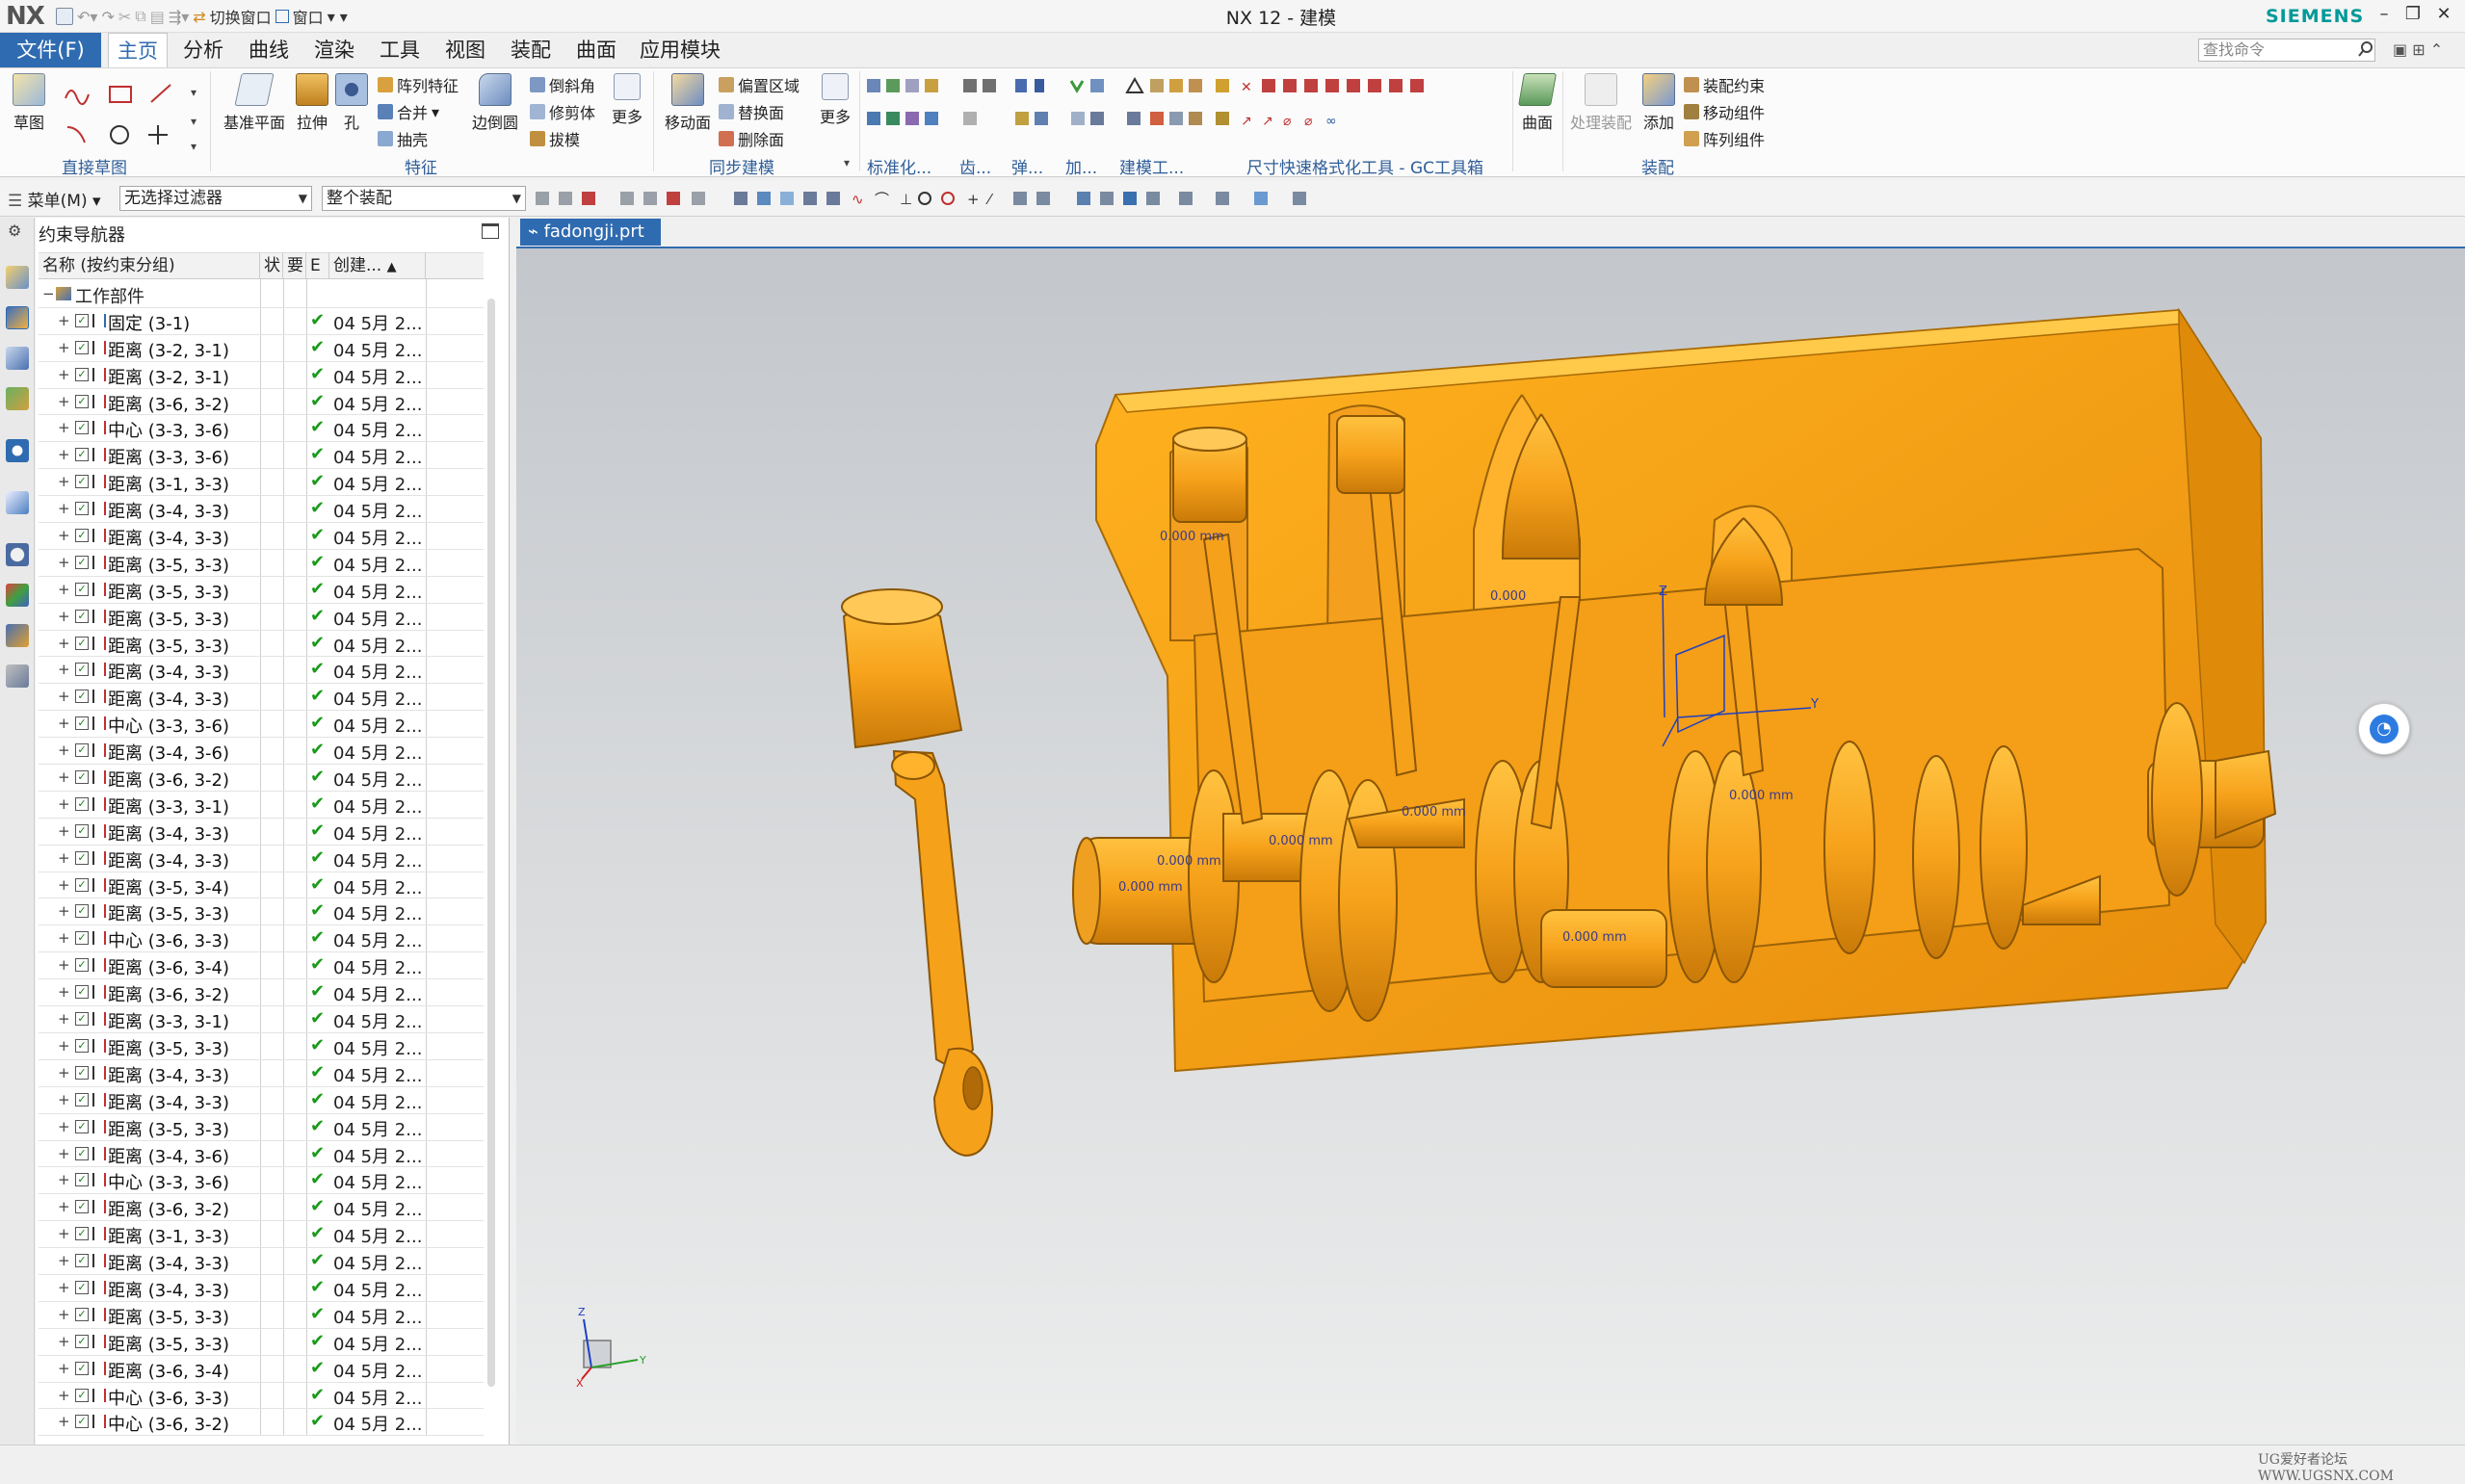 The height and width of the screenshot is (1484, 2465). What do you see at coordinates (2384, 15) in the screenshot?
I see `minimize-icon: –` at bounding box center [2384, 15].